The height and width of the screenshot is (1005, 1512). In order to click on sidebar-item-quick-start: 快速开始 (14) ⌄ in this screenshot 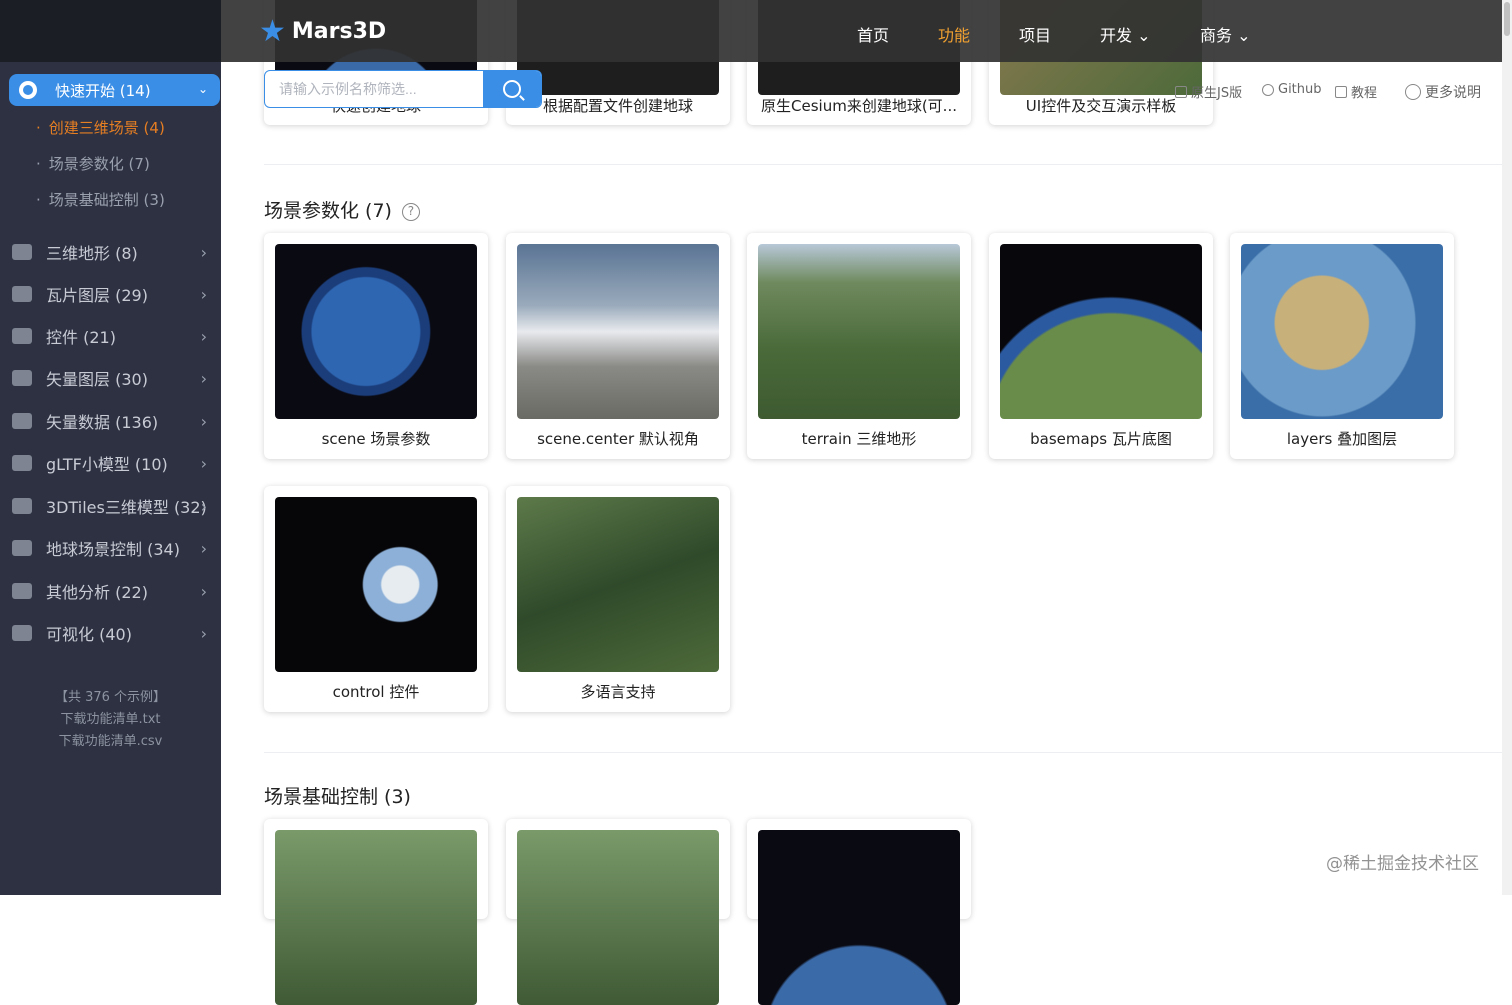, I will do `click(114, 90)`.